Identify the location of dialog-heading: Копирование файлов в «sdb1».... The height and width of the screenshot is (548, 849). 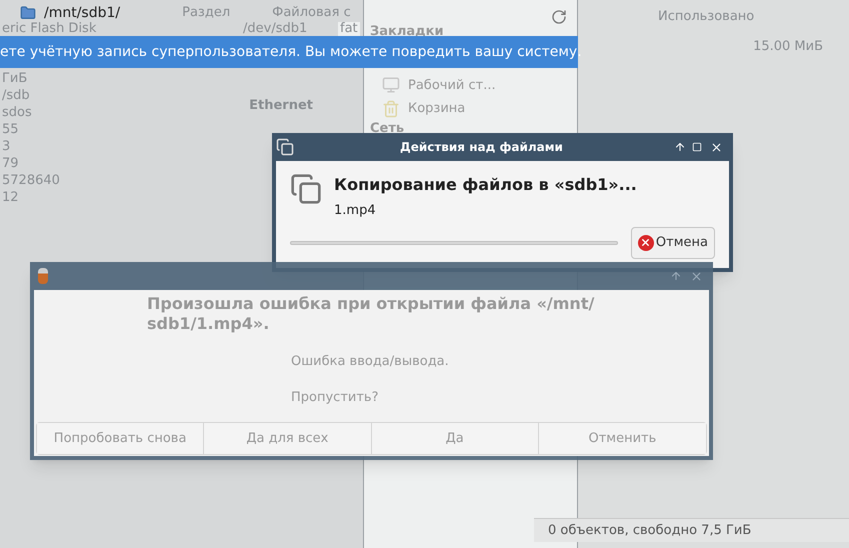
(485, 185).